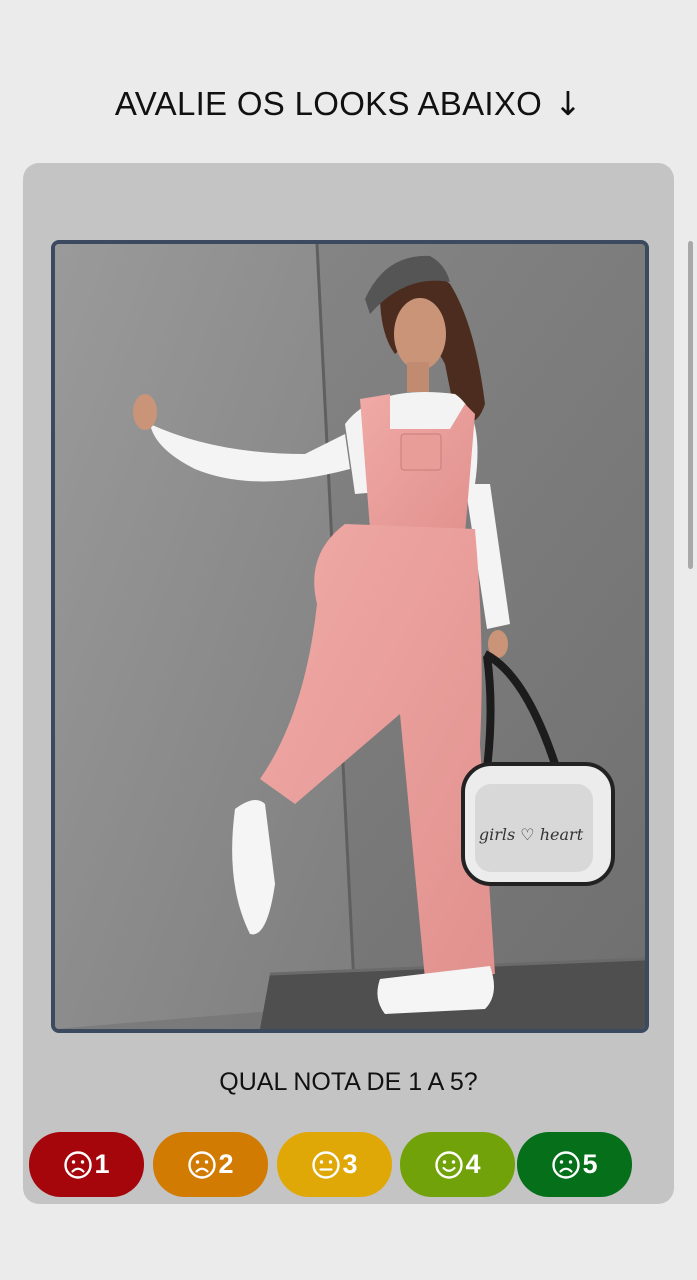 The width and height of the screenshot is (697, 1280). I want to click on rating-question: QUAL NOTA DE 1 A 5?, so click(348, 1082).